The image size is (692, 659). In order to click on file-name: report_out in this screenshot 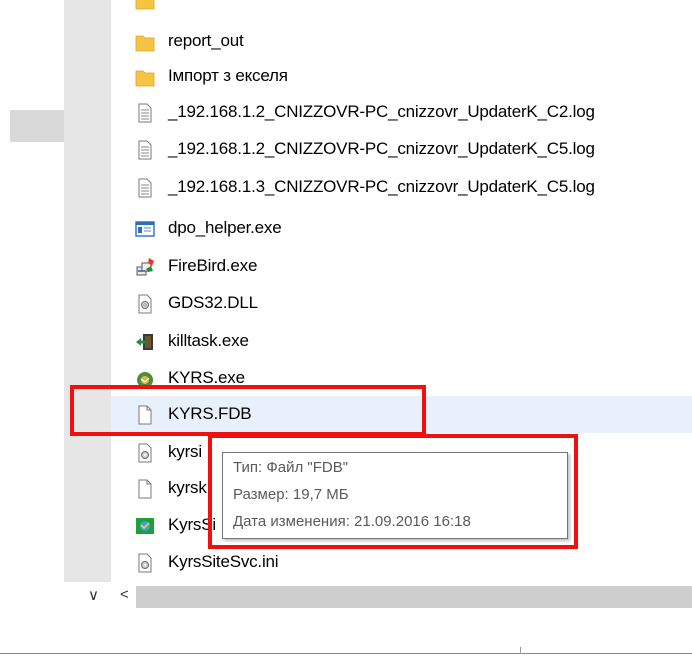, I will do `click(206, 40)`.